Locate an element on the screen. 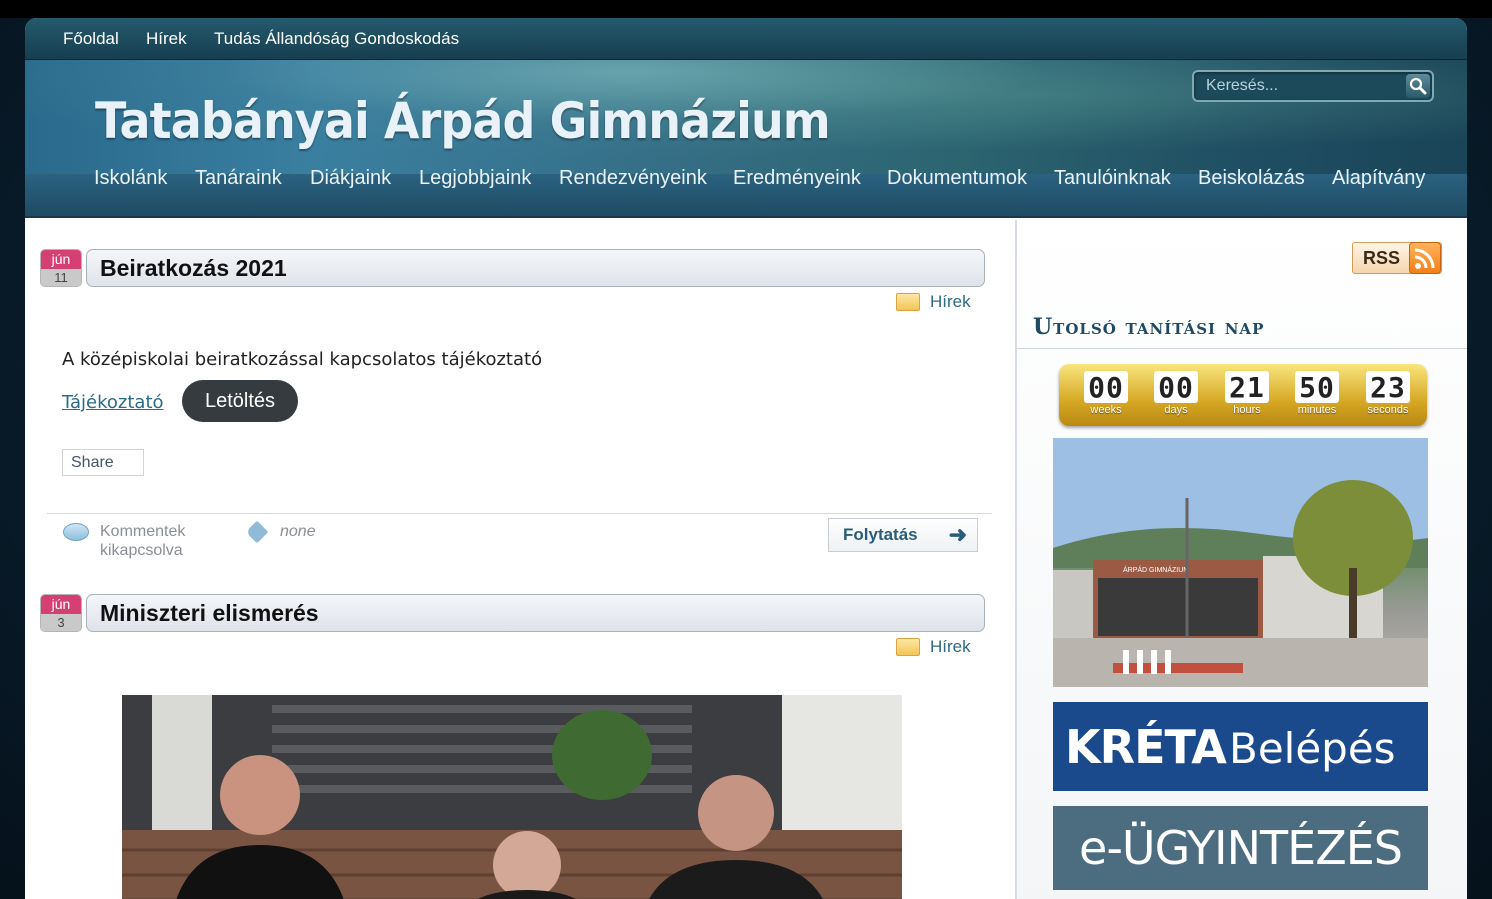 Image resolution: width=1492 pixels, height=899 pixels. comment-bubble-icon is located at coordinates (76, 532).